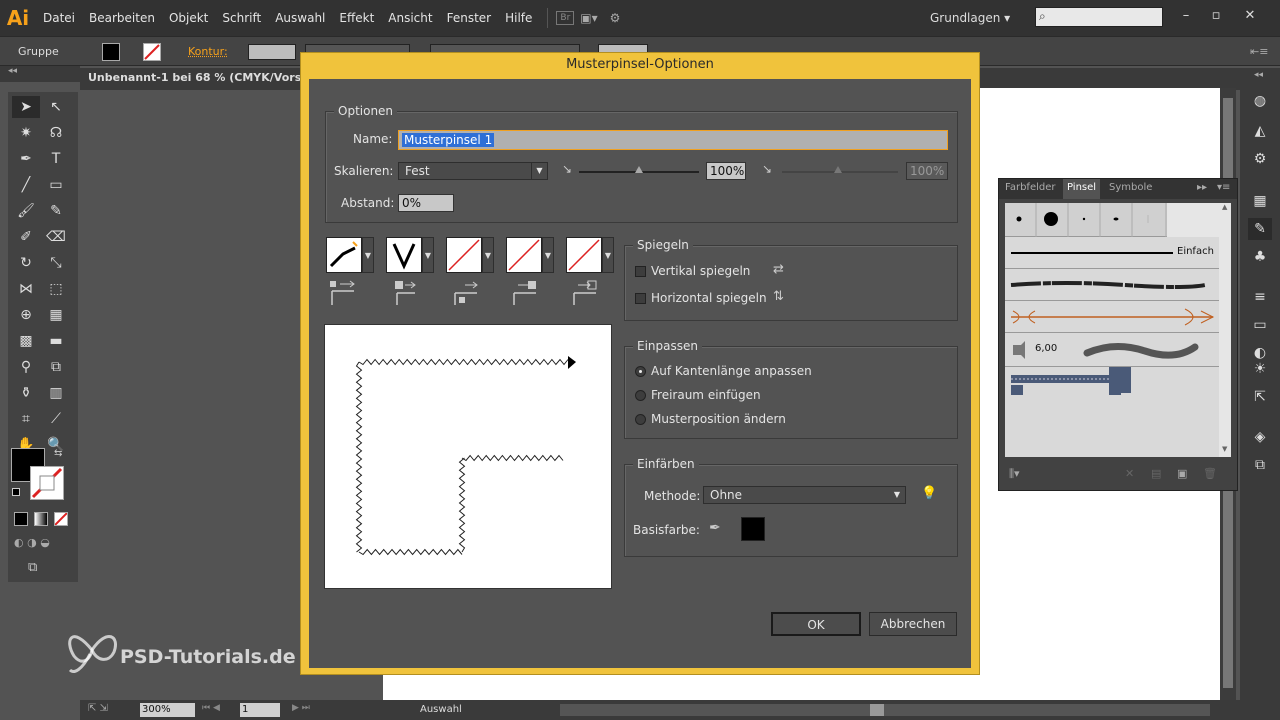  What do you see at coordinates (584, 255) in the screenshot?
I see `end-tile-box` at bounding box center [584, 255].